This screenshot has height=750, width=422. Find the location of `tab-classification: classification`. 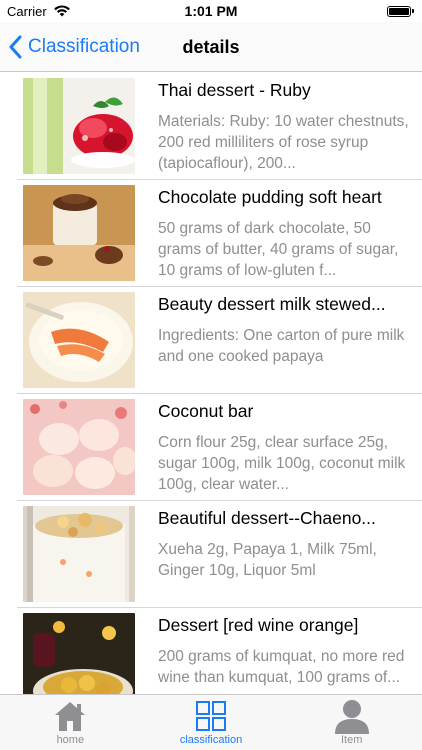

tab-classification: classification is located at coordinates (211, 722).